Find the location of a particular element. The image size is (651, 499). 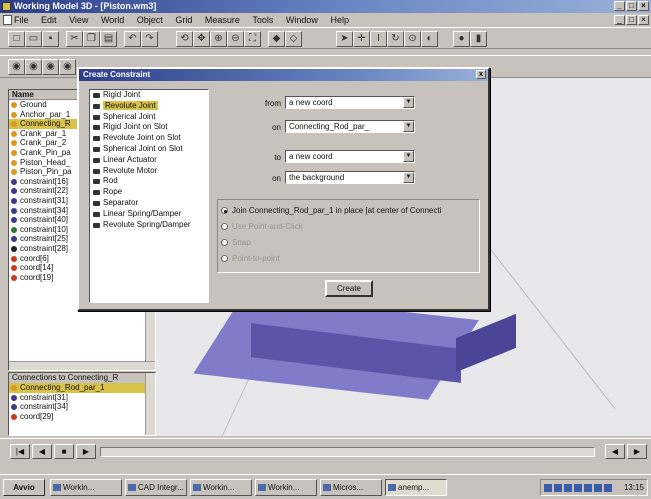

menu-object: Object is located at coordinates (150, 20).